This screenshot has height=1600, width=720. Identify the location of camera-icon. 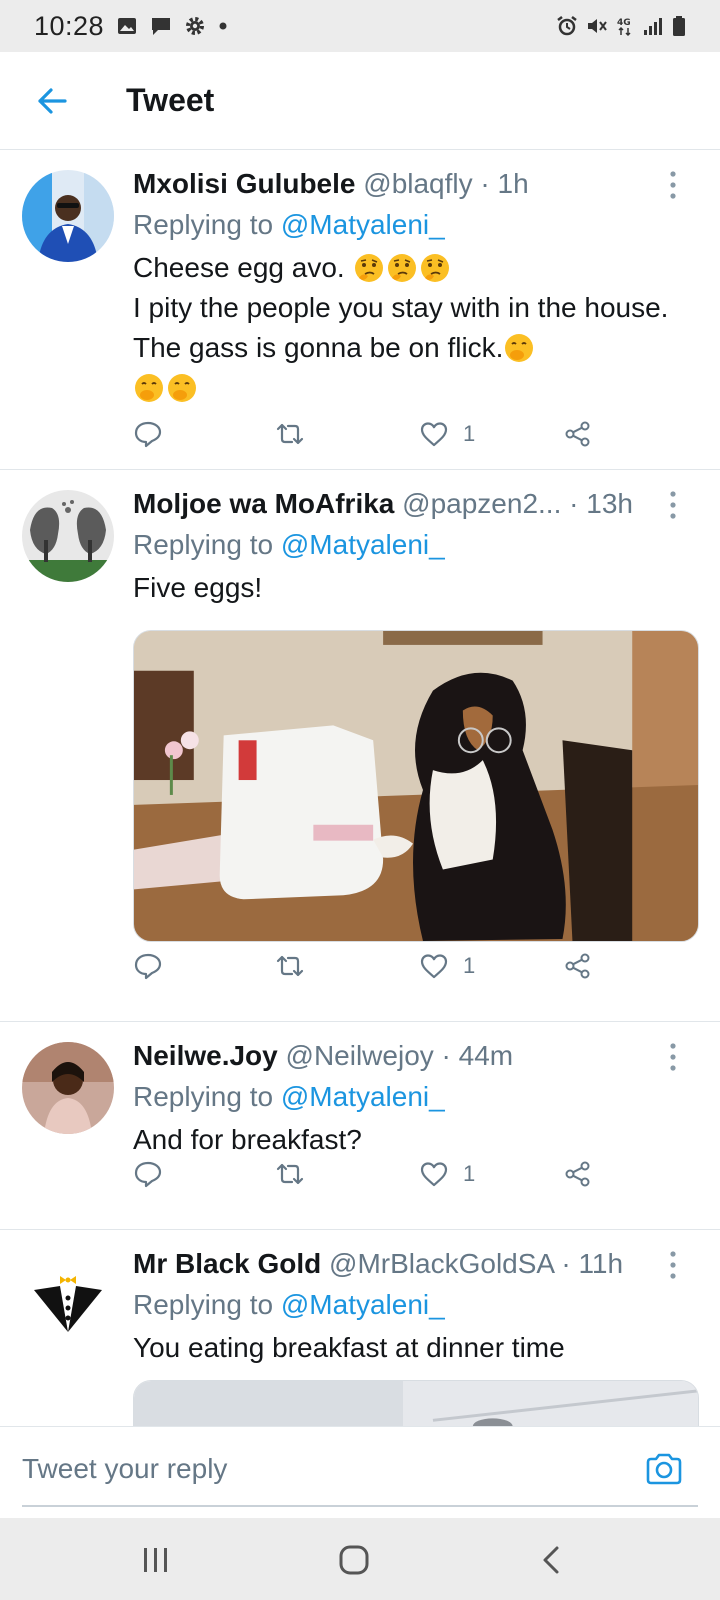
(664, 1469).